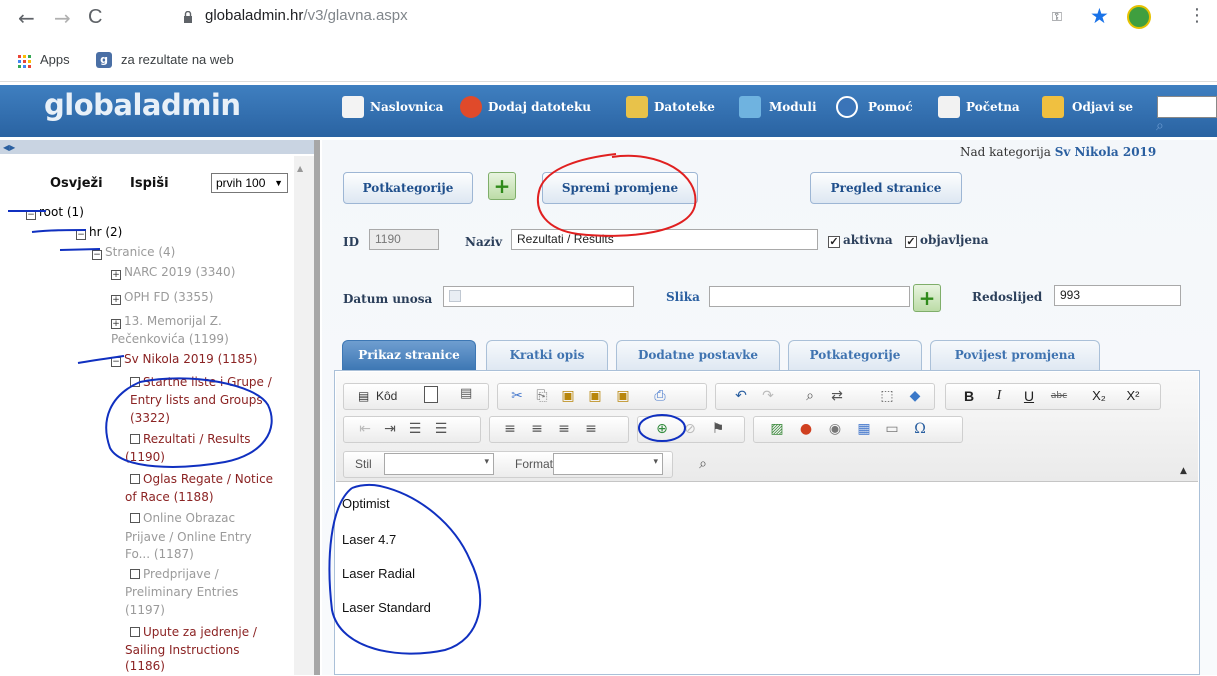  I want to click on cut-icon: ✂, so click(517, 396).